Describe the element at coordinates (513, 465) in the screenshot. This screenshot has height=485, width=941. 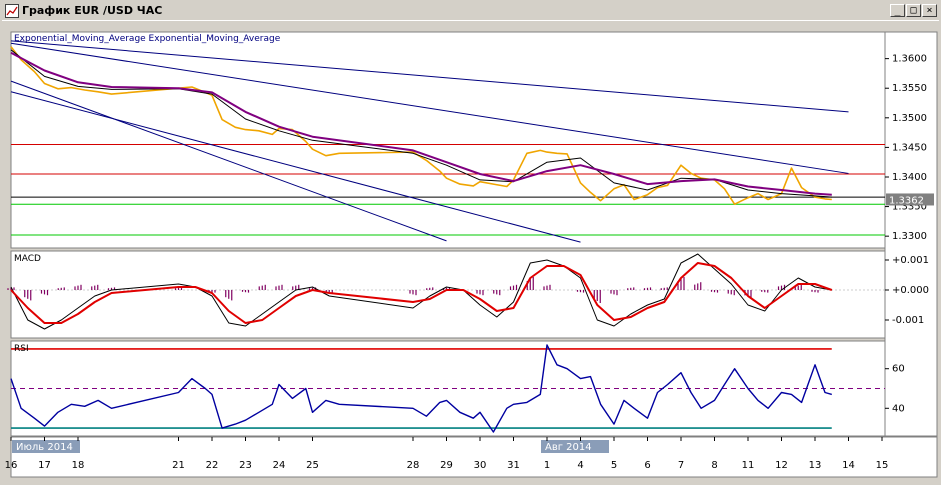
I see `x-tick-label: 31` at that location.